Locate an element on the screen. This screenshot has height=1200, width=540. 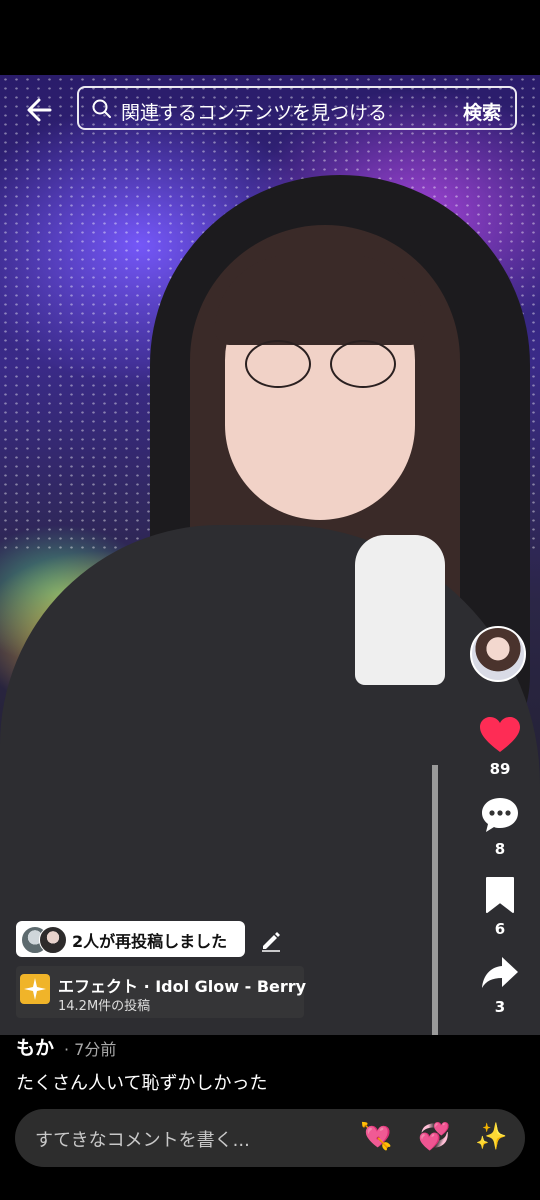
back-arrow-icon is located at coordinates (39, 110).